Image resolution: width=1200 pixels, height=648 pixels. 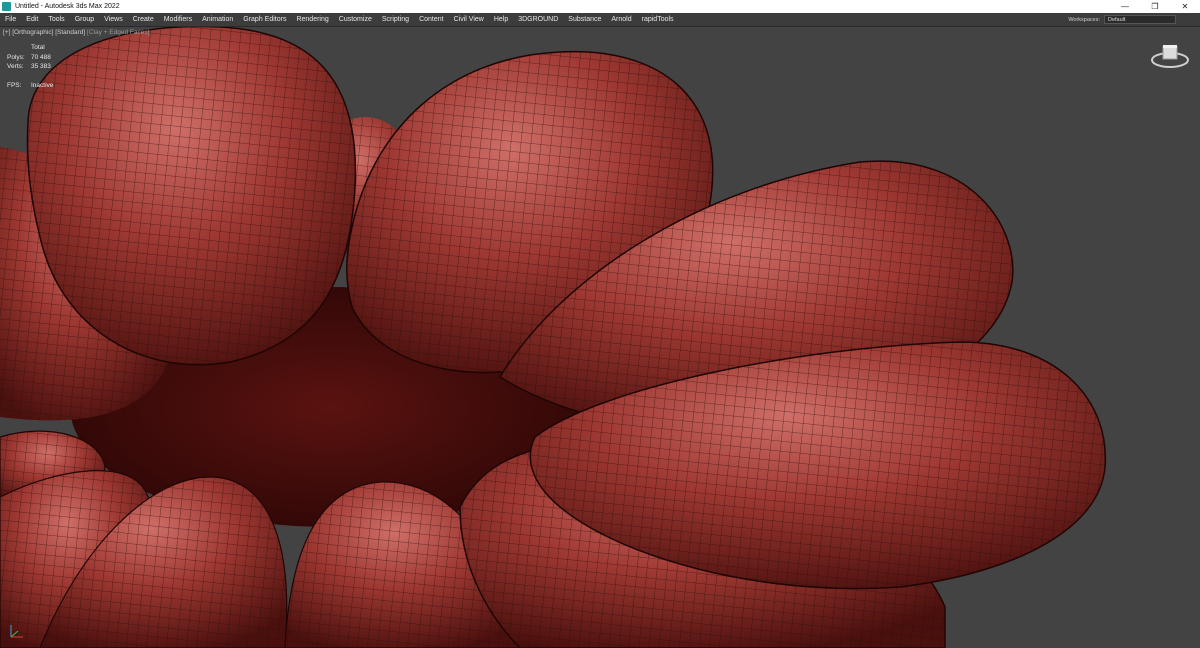 What do you see at coordinates (469, 19) in the screenshot?
I see `menu-civil-view: Civil View` at bounding box center [469, 19].